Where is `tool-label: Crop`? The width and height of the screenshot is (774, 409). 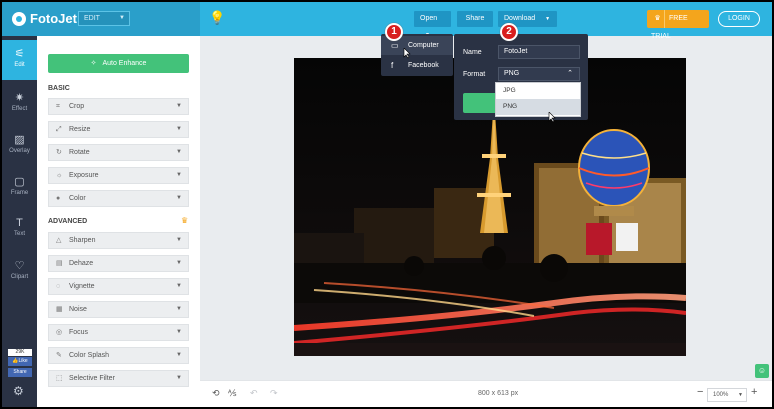
tool-label: Crop is located at coordinates (77, 106).